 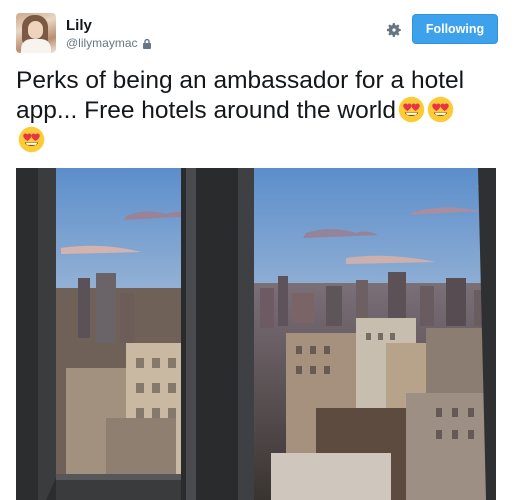 What do you see at coordinates (79, 25) in the screenshot?
I see `user-name: Lily` at bounding box center [79, 25].